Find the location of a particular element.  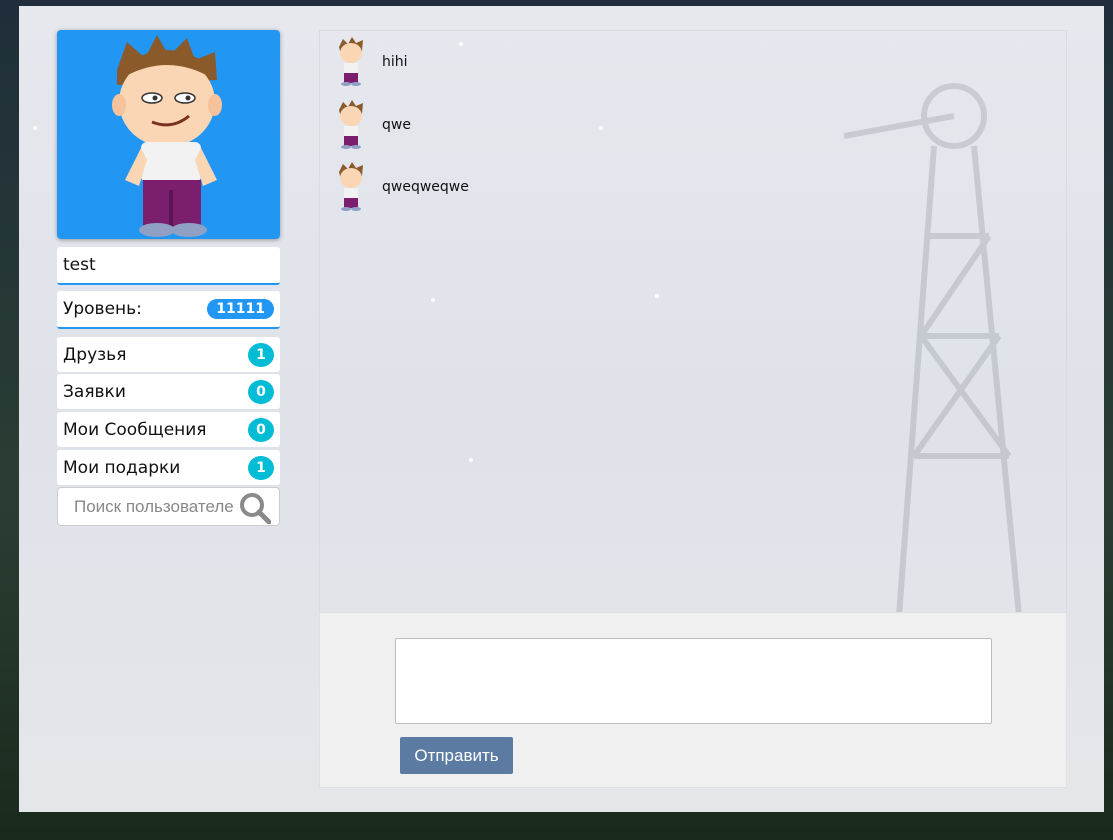

menu-item-label: Мои подарки is located at coordinates (122, 467).